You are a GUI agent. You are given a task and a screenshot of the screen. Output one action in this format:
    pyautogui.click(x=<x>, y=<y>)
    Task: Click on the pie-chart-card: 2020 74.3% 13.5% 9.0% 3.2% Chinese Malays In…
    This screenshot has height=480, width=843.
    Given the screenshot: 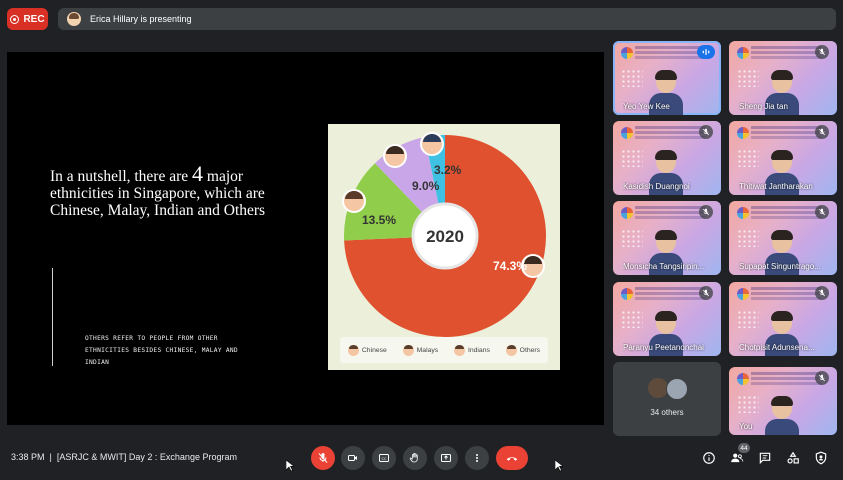 What is the action you would take?
    pyautogui.click(x=444, y=247)
    